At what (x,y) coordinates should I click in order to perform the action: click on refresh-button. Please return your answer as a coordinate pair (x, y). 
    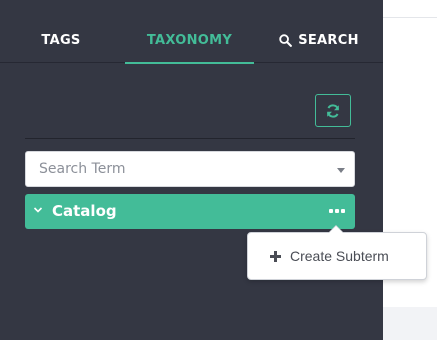
    Looking at the image, I should click on (333, 110).